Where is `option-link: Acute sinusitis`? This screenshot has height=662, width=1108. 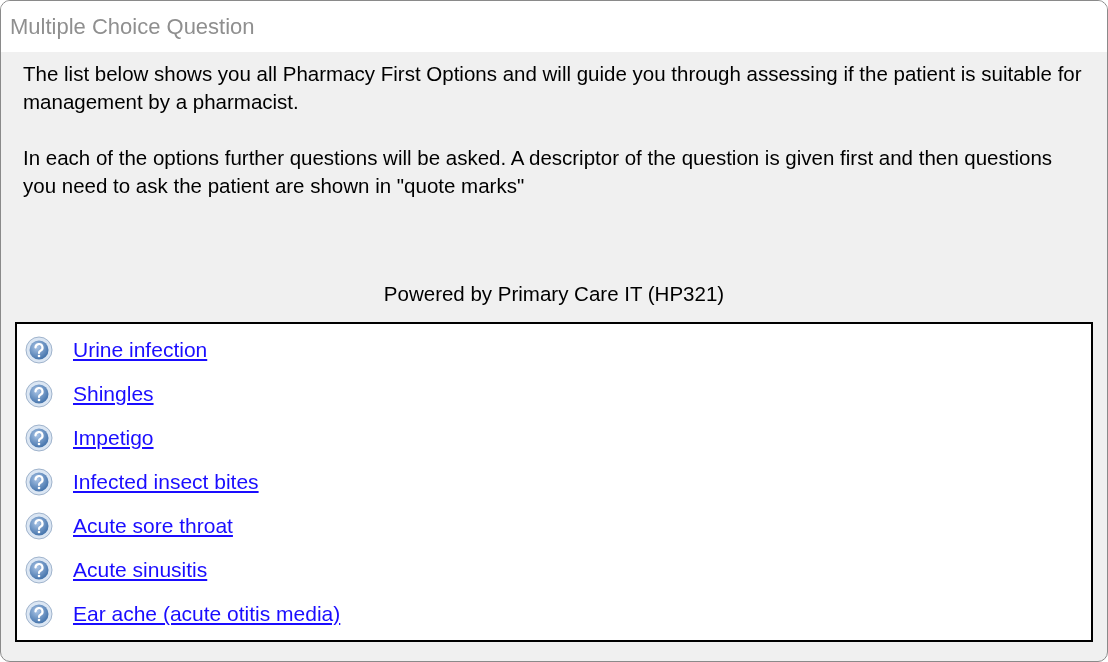
option-link: Acute sinusitis is located at coordinates (140, 570).